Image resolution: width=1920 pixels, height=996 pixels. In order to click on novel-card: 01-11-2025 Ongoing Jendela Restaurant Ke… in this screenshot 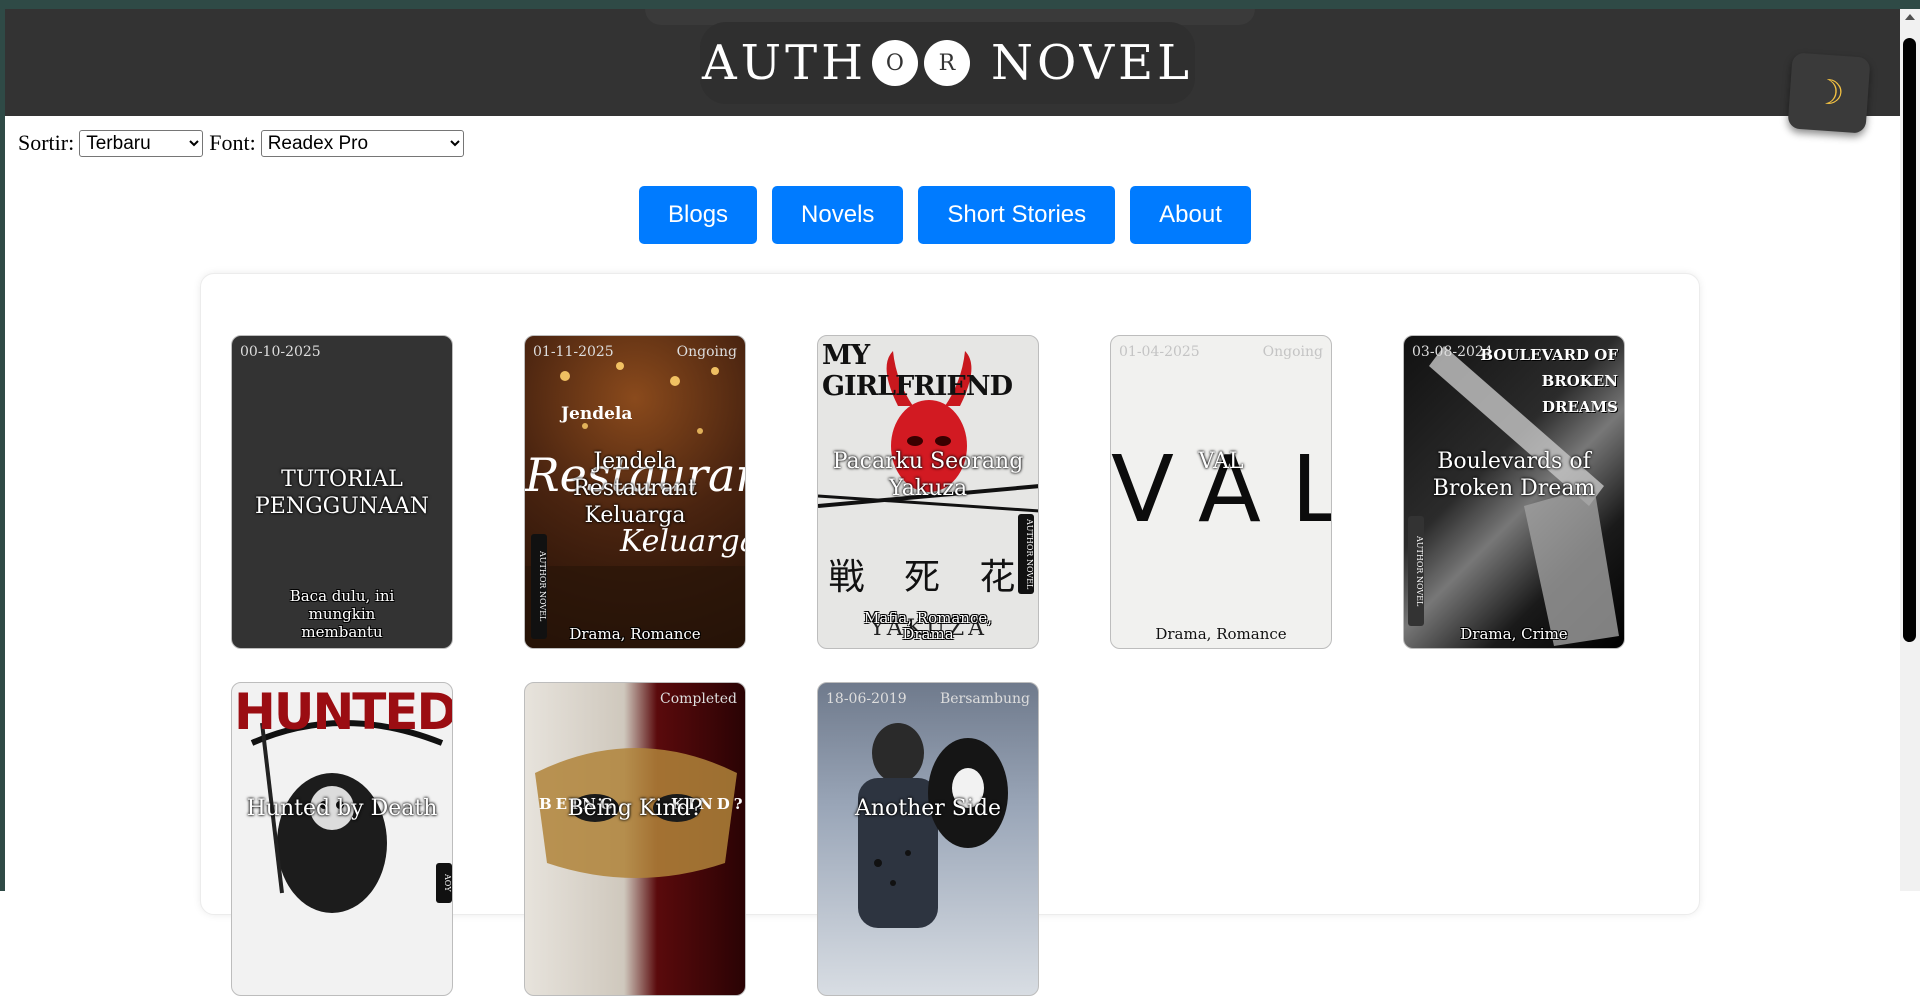, I will do `click(635, 492)`.